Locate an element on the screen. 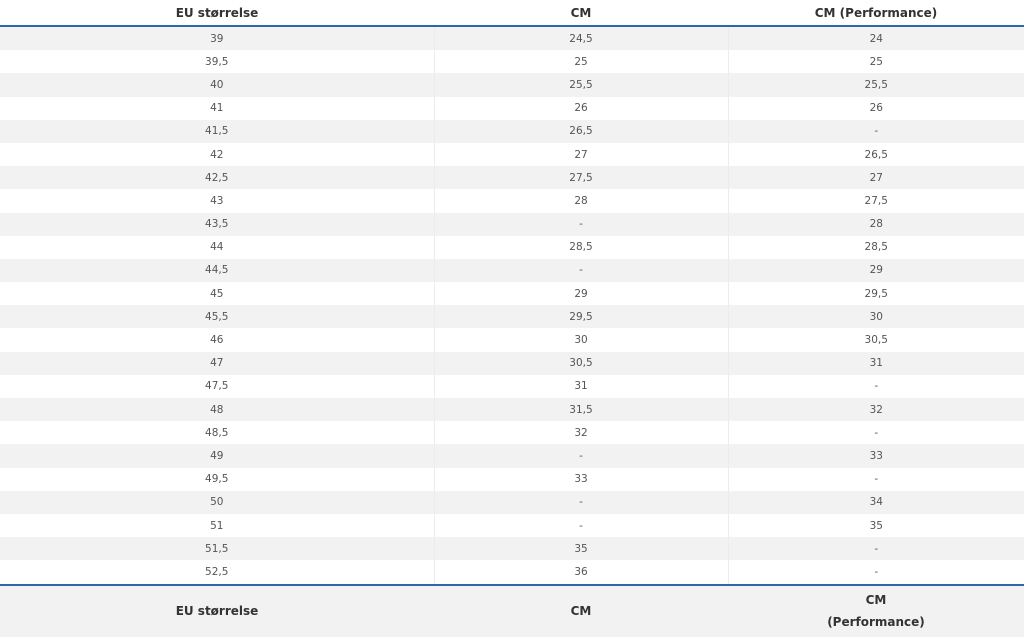 This screenshot has height=638, width=1024. footer-eu-size: EU størrelse is located at coordinates (217, 610).